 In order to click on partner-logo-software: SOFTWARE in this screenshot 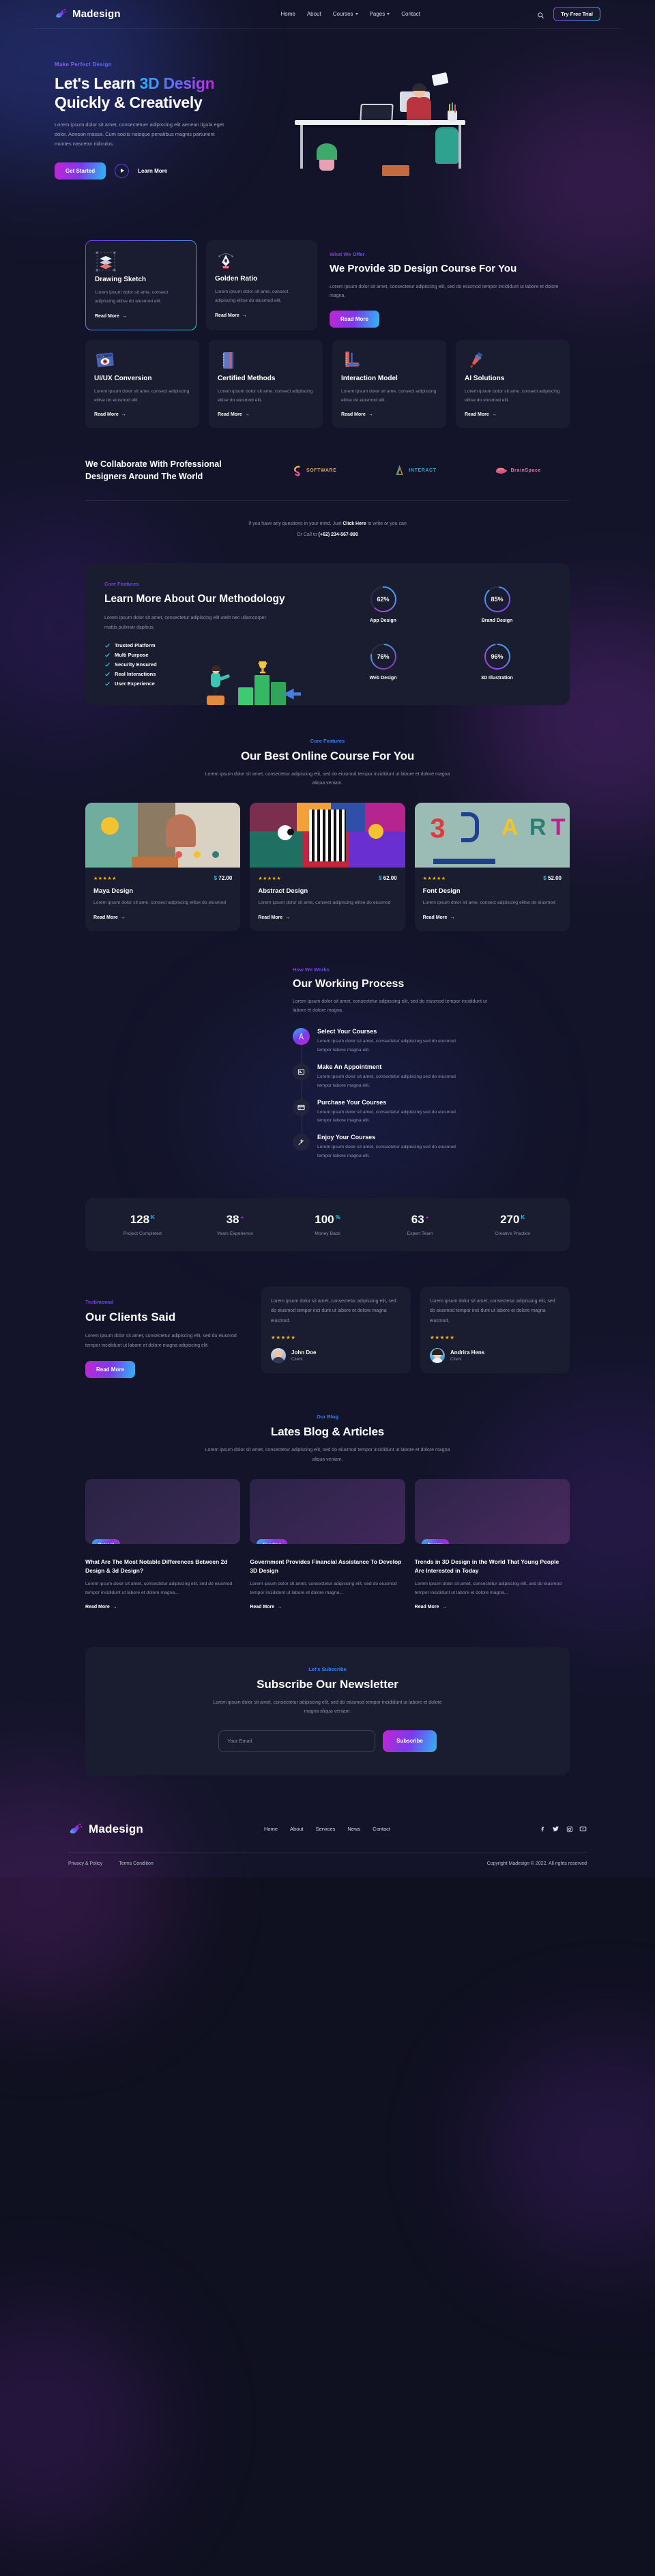, I will do `click(313, 470)`.